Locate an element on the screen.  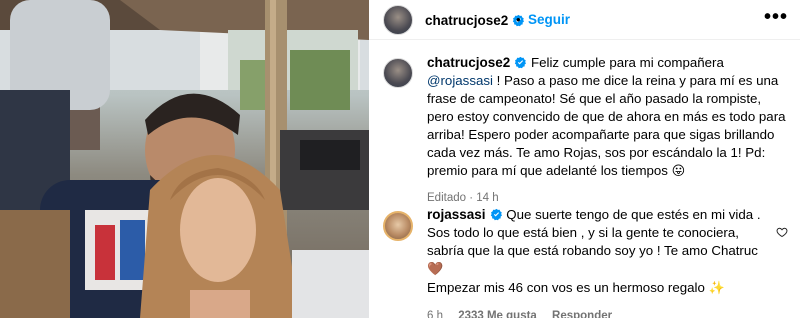
caption-username: chatrucjose2 is located at coordinates (468, 62).